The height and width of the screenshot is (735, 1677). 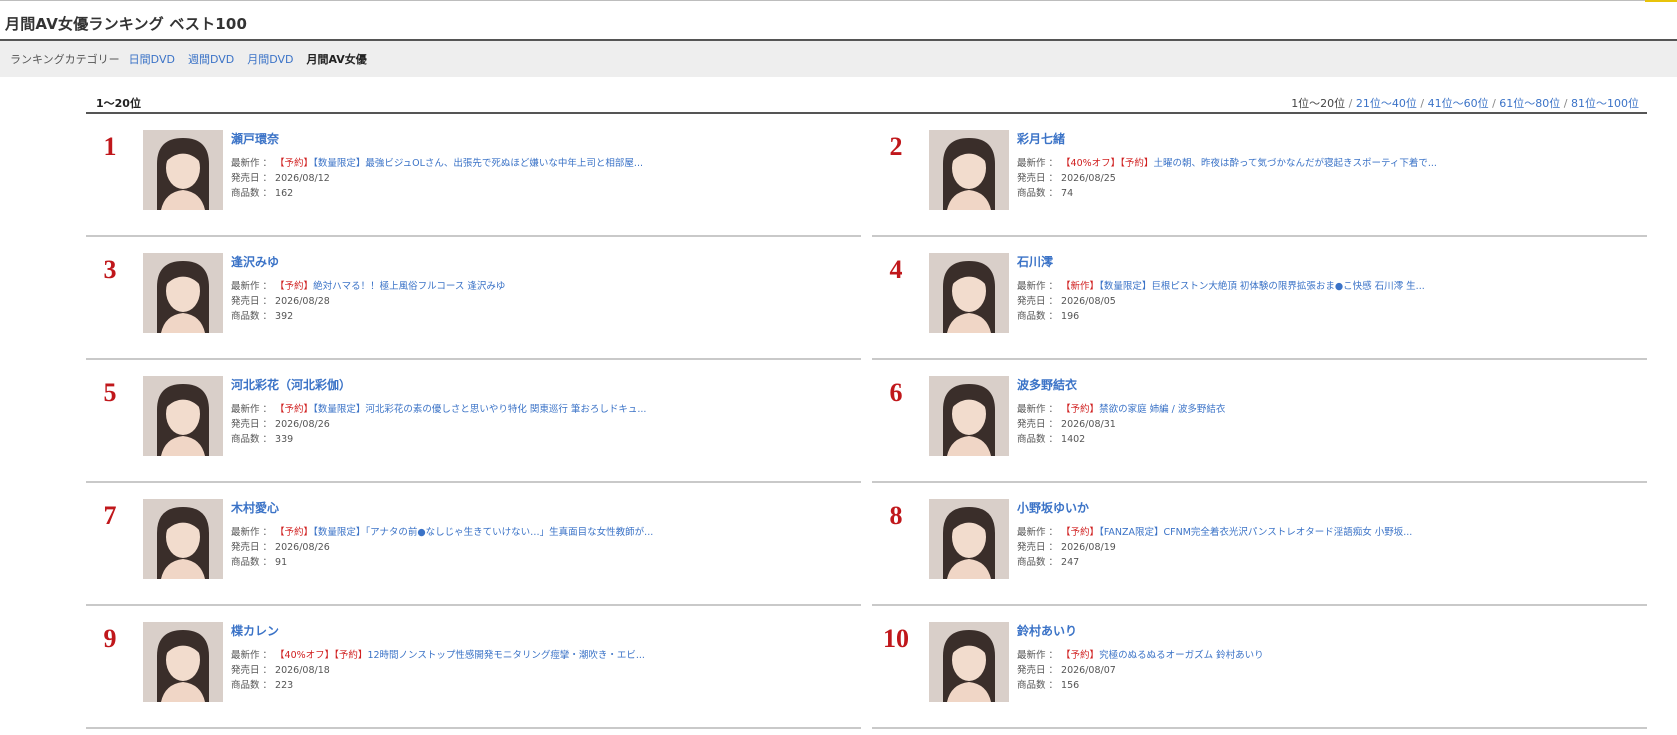 I want to click on latest-title-link: 禁欲の家庭 姉編 / 波多野結衣, so click(x=1162, y=409).